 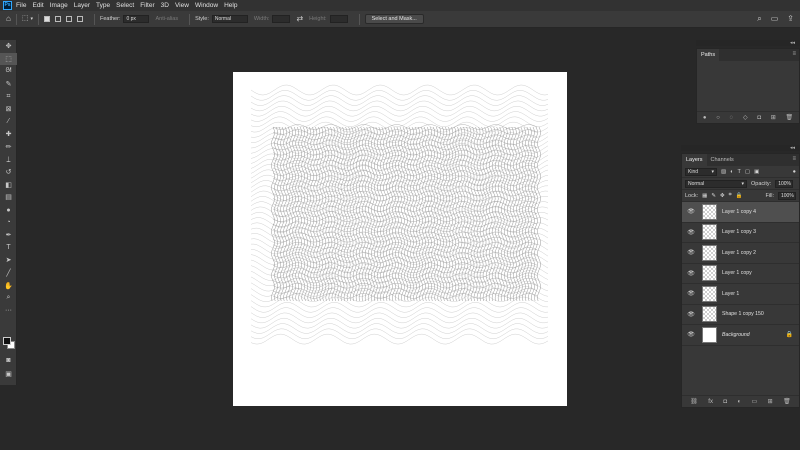 I want to click on width-input, so click(x=281, y=19).